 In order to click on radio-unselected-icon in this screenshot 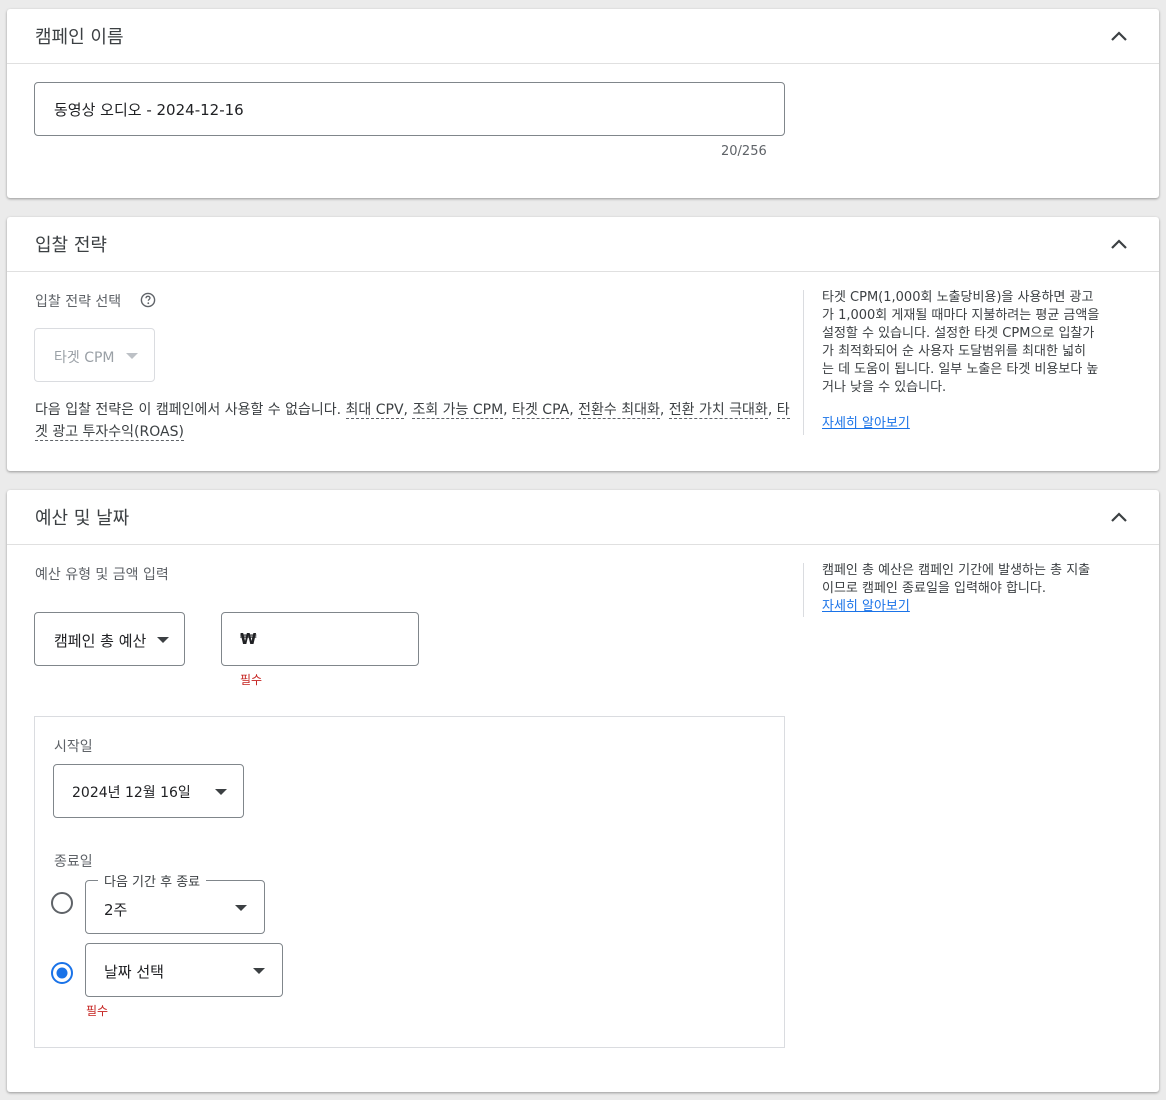, I will do `click(62, 903)`.